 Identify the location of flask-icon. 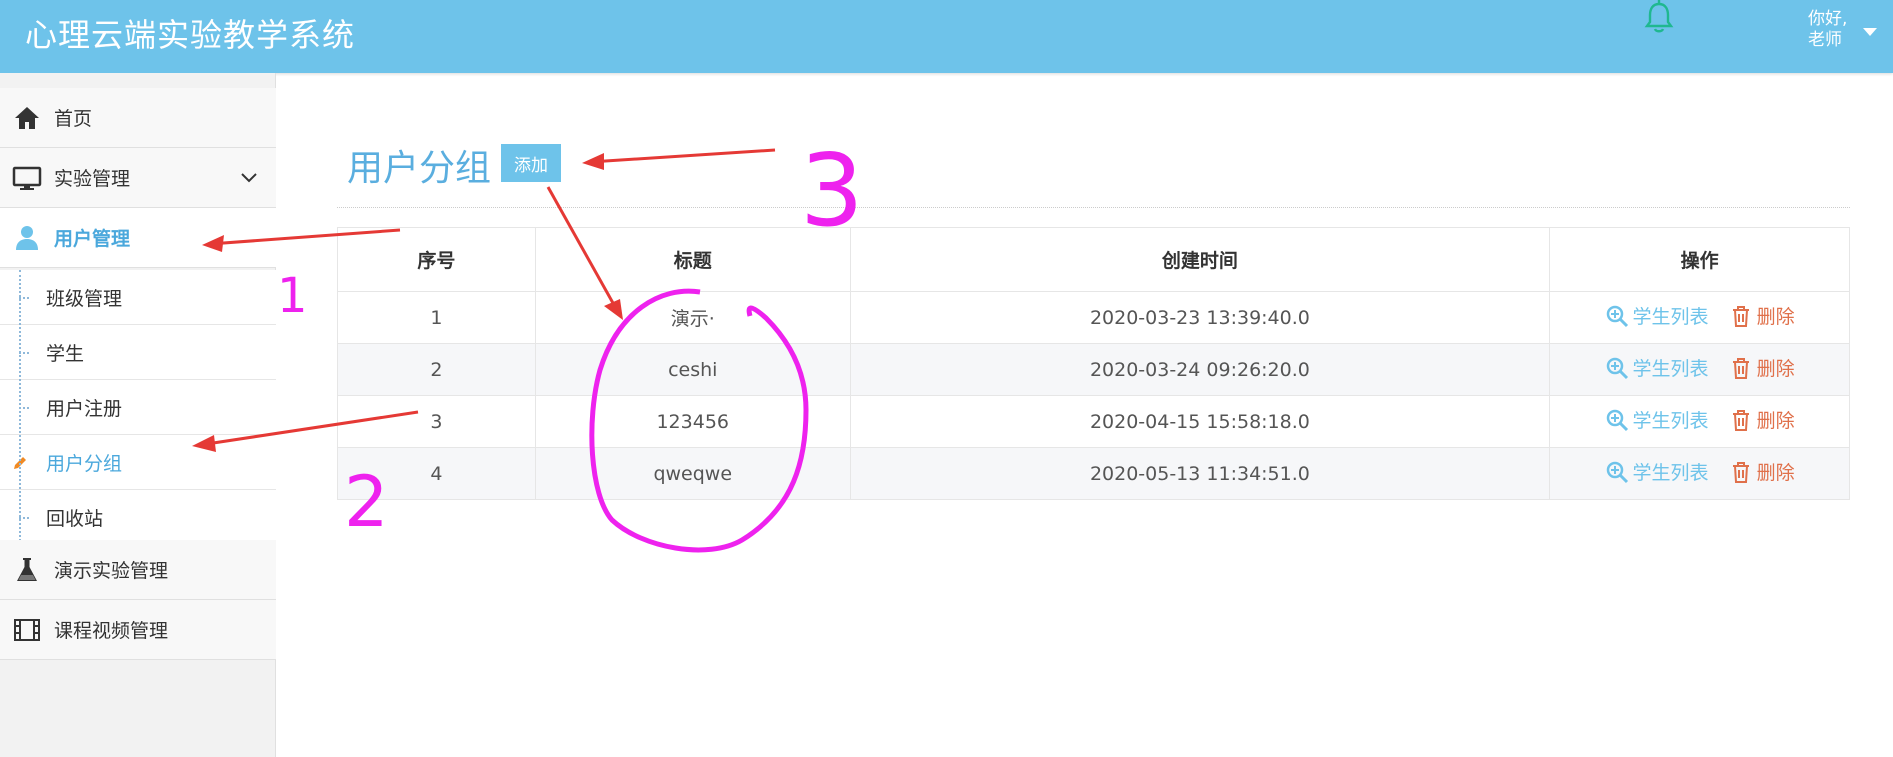
(27, 569).